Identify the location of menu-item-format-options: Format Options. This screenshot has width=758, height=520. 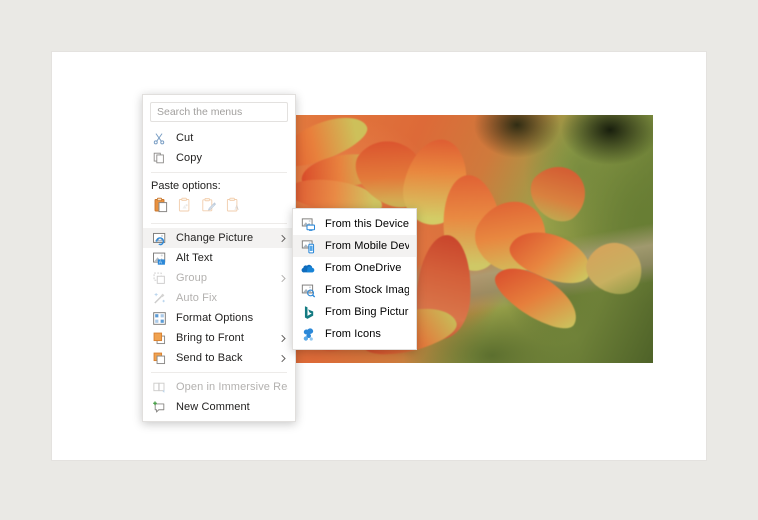
(219, 318).